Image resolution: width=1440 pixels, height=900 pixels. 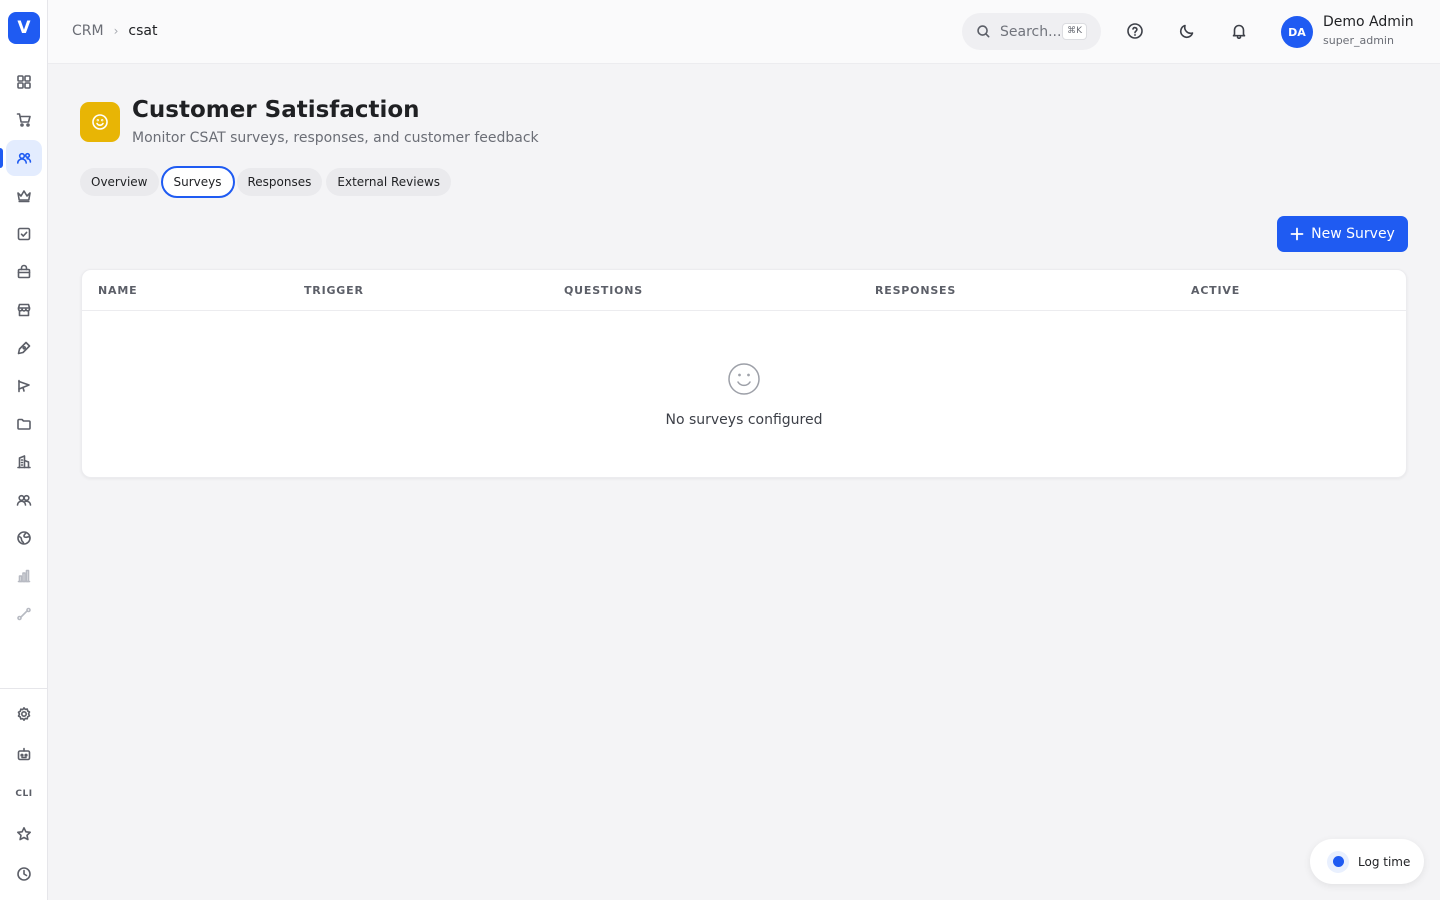 I want to click on tab-overview: Overview, so click(x=119, y=182).